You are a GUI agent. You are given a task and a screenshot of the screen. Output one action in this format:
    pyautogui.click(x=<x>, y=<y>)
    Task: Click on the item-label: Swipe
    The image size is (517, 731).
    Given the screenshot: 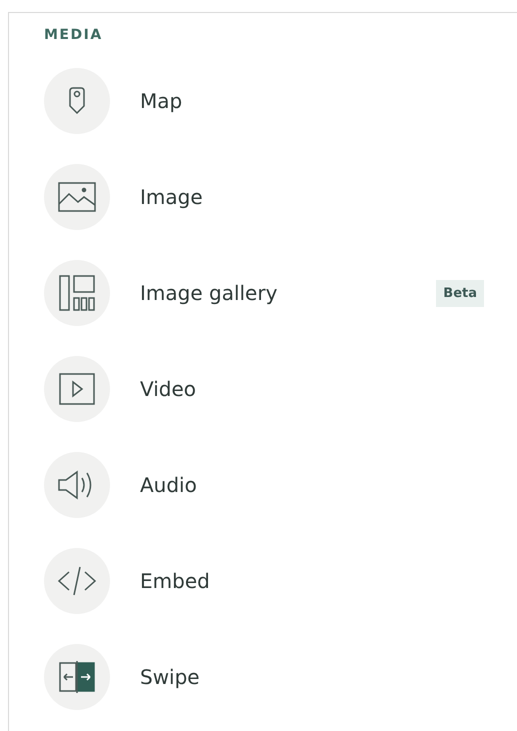 What is the action you would take?
    pyautogui.click(x=170, y=677)
    